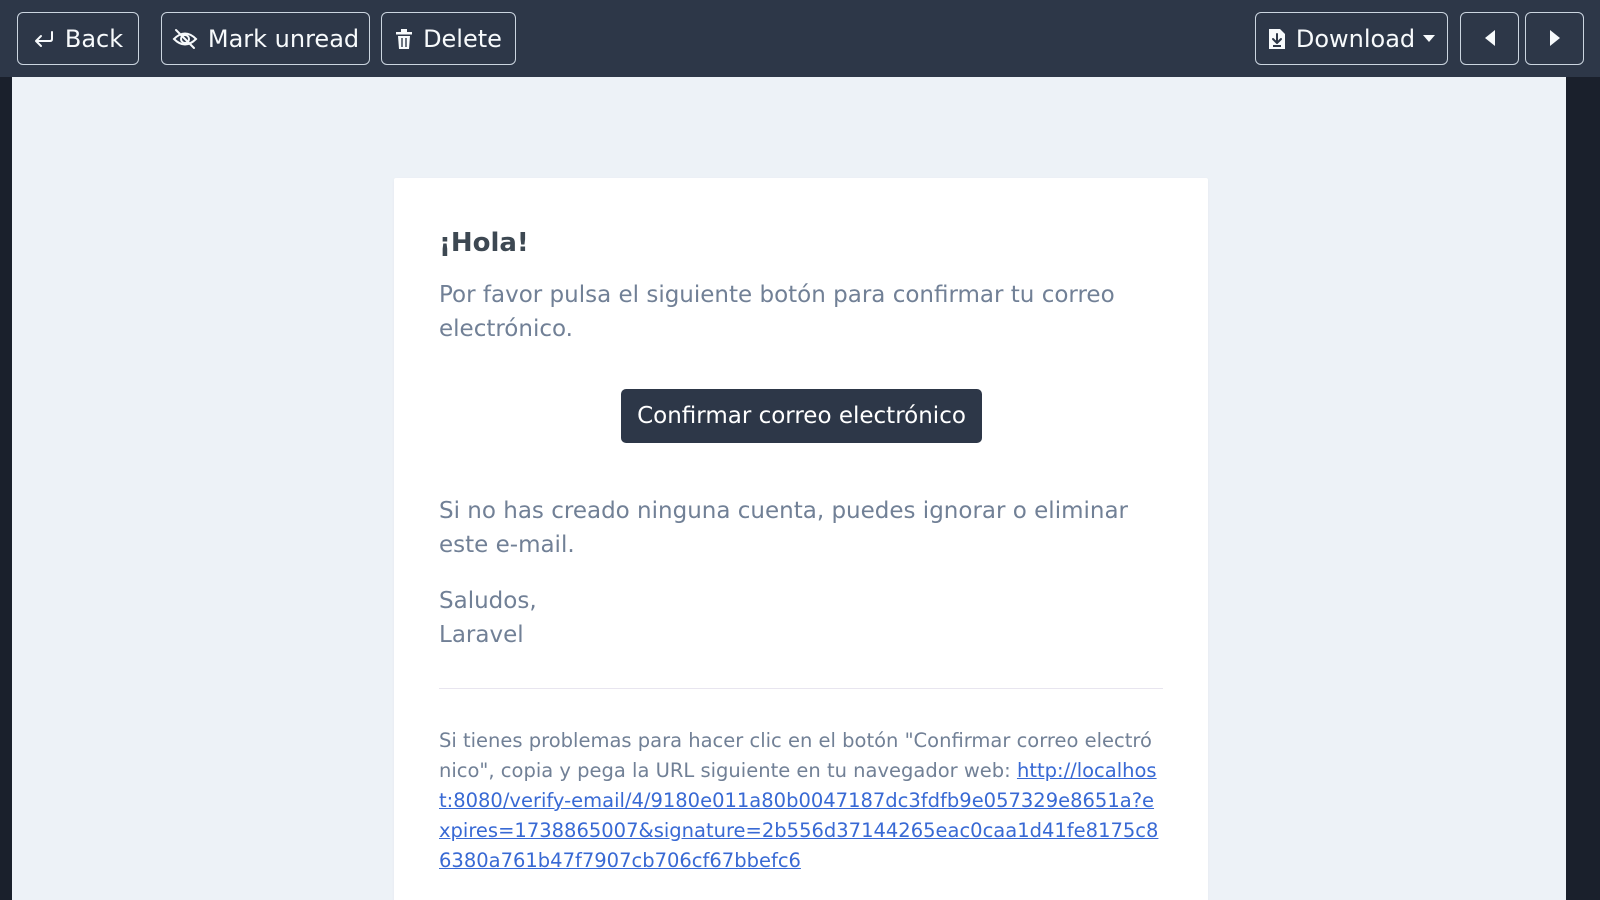  Describe the element at coordinates (800, 38) in the screenshot. I see `toolbar: Back Mark unread Delete Download` at that location.